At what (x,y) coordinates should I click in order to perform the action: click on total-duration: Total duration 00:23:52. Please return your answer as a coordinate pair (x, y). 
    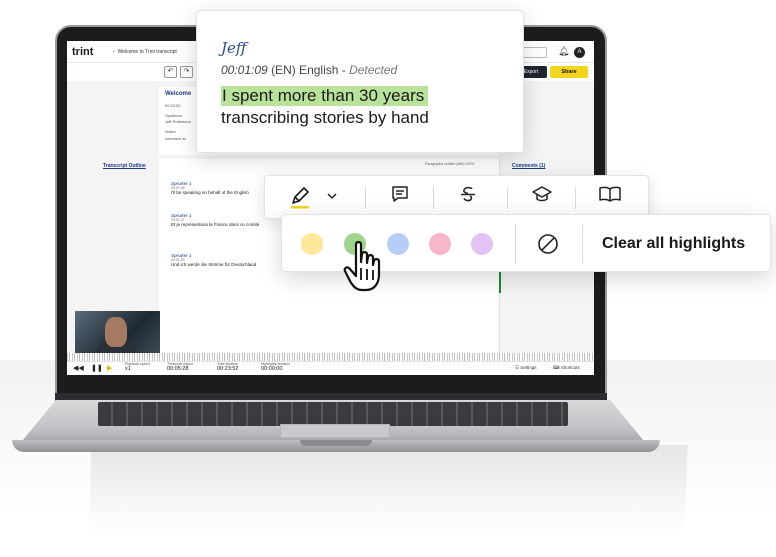
    Looking at the image, I should click on (227, 367).